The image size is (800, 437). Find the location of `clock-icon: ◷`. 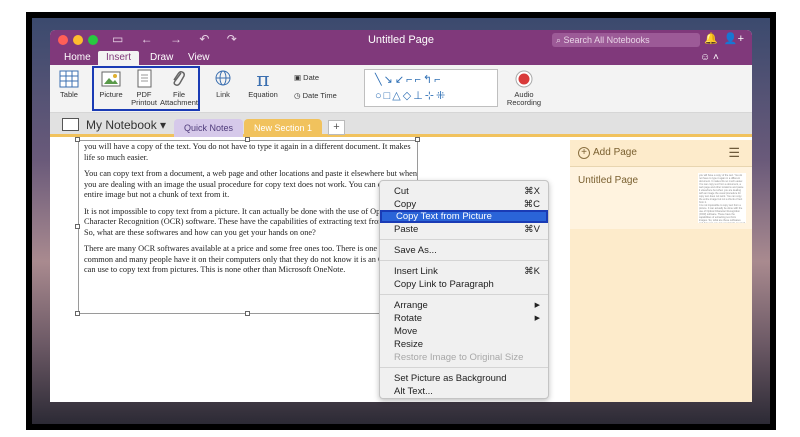

clock-icon: ◷ is located at coordinates (298, 95).